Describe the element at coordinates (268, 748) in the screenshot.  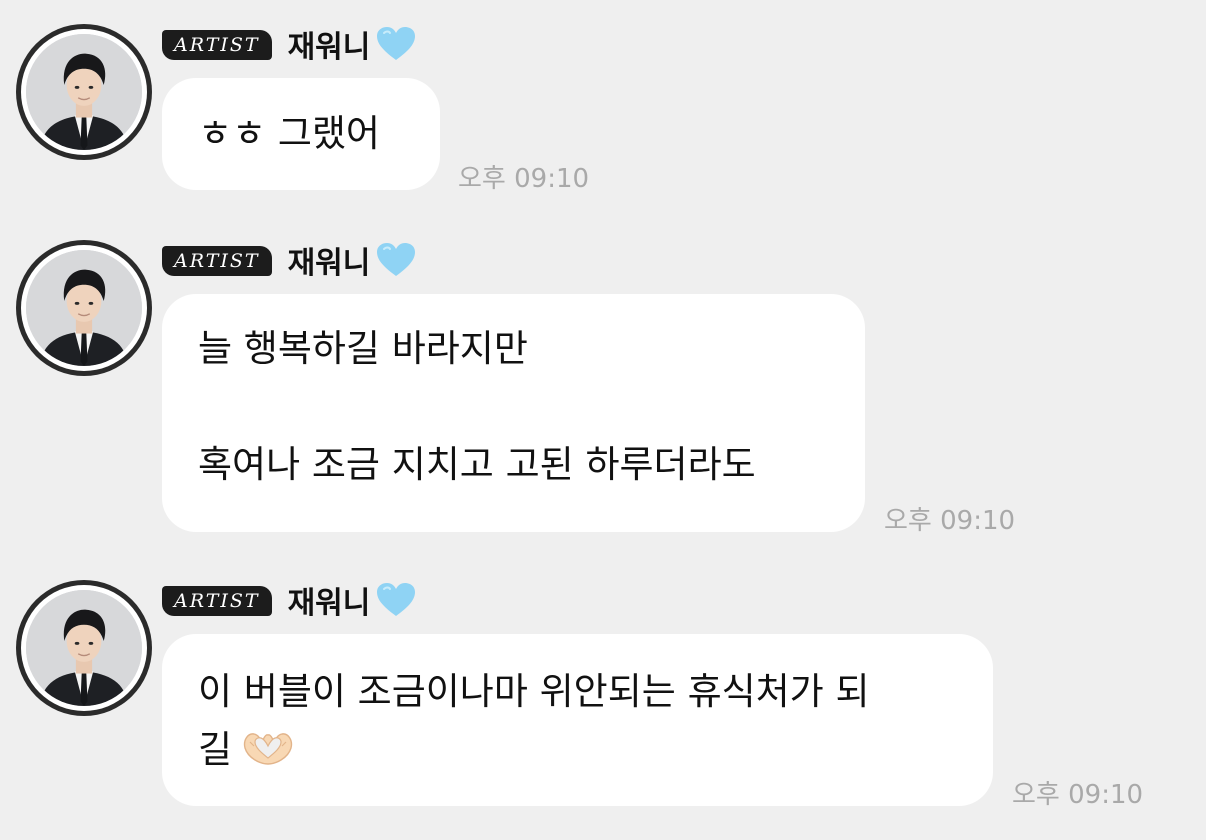
I see `heart-hands-icon` at that location.